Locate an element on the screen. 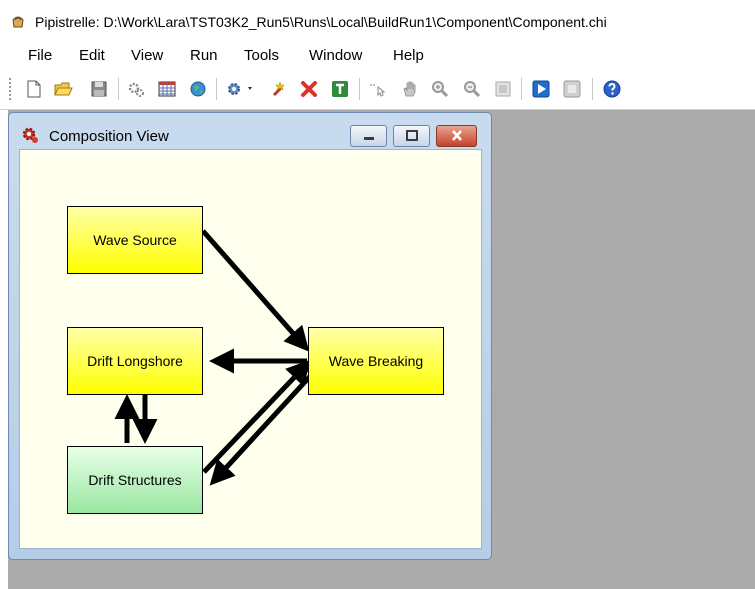  menu-file: File is located at coordinates (40, 55).